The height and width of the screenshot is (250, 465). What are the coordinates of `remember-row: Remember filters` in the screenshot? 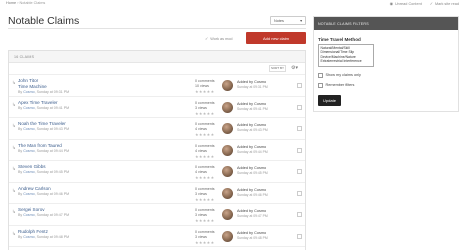 It's located at (336, 85).